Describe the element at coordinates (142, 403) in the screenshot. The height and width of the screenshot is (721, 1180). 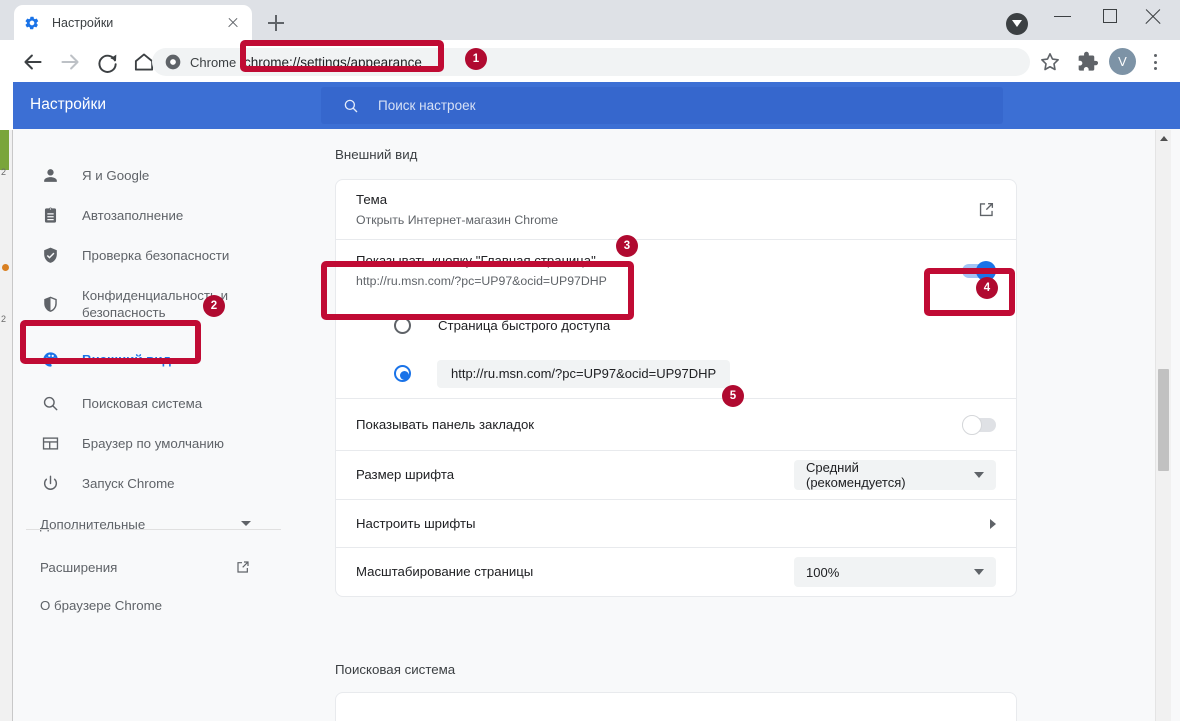
I see `sidebar-item-label: Поисковая система` at that location.